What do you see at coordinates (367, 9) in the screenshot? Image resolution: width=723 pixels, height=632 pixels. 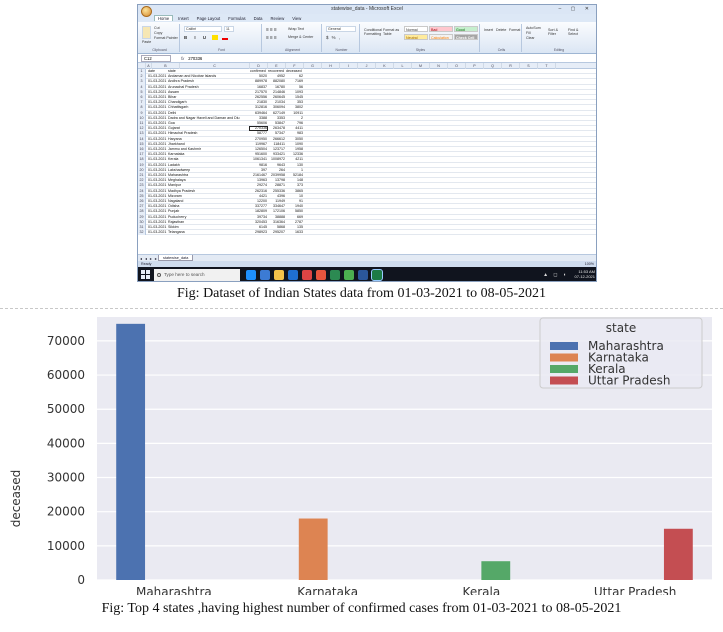 I see `excel-titlebar: statewise_data - Microsoft Excel – ▢ ✕` at bounding box center [367, 9].